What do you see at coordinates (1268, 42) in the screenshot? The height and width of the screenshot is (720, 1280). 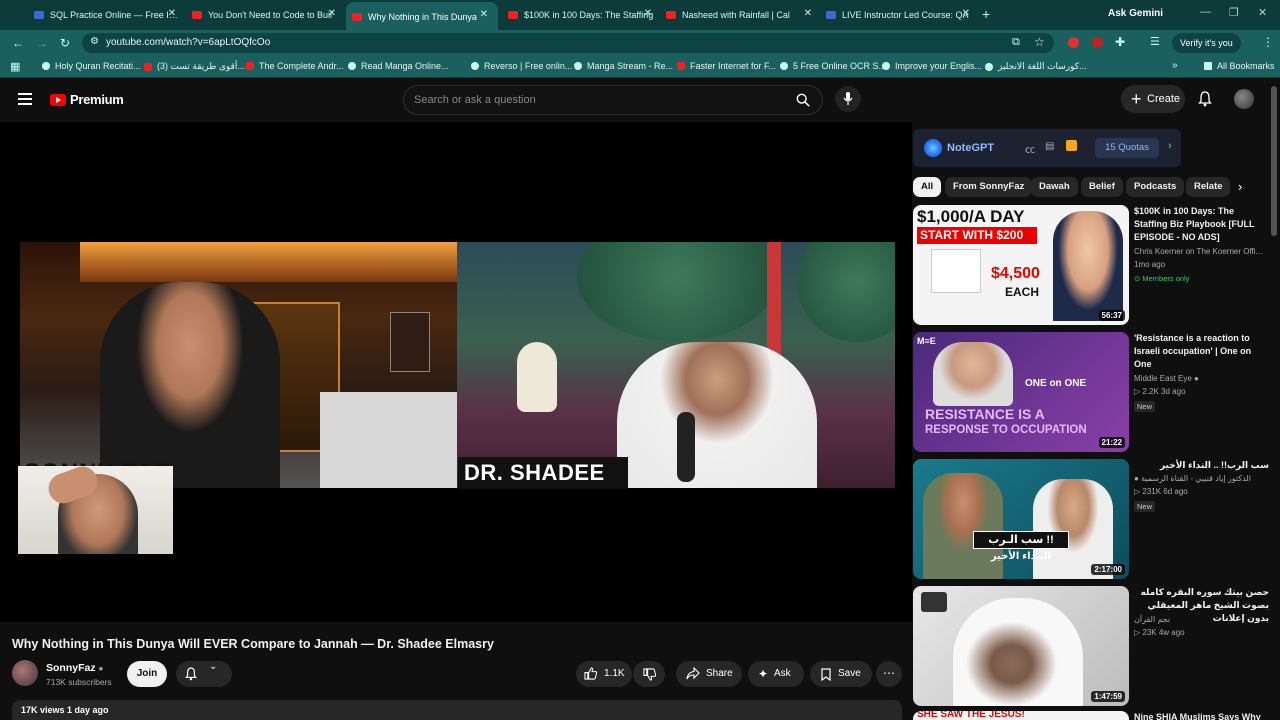 I see `browser-menu-icon: ⋮` at bounding box center [1268, 42].